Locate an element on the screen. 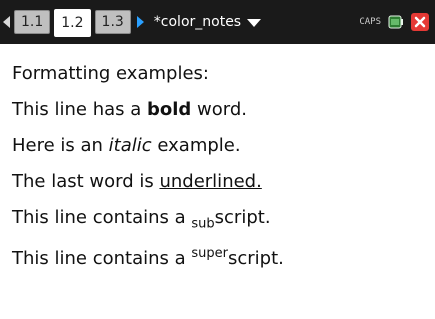 The height and width of the screenshot is (319, 435). status-icons: CAPS is located at coordinates (394, 22).